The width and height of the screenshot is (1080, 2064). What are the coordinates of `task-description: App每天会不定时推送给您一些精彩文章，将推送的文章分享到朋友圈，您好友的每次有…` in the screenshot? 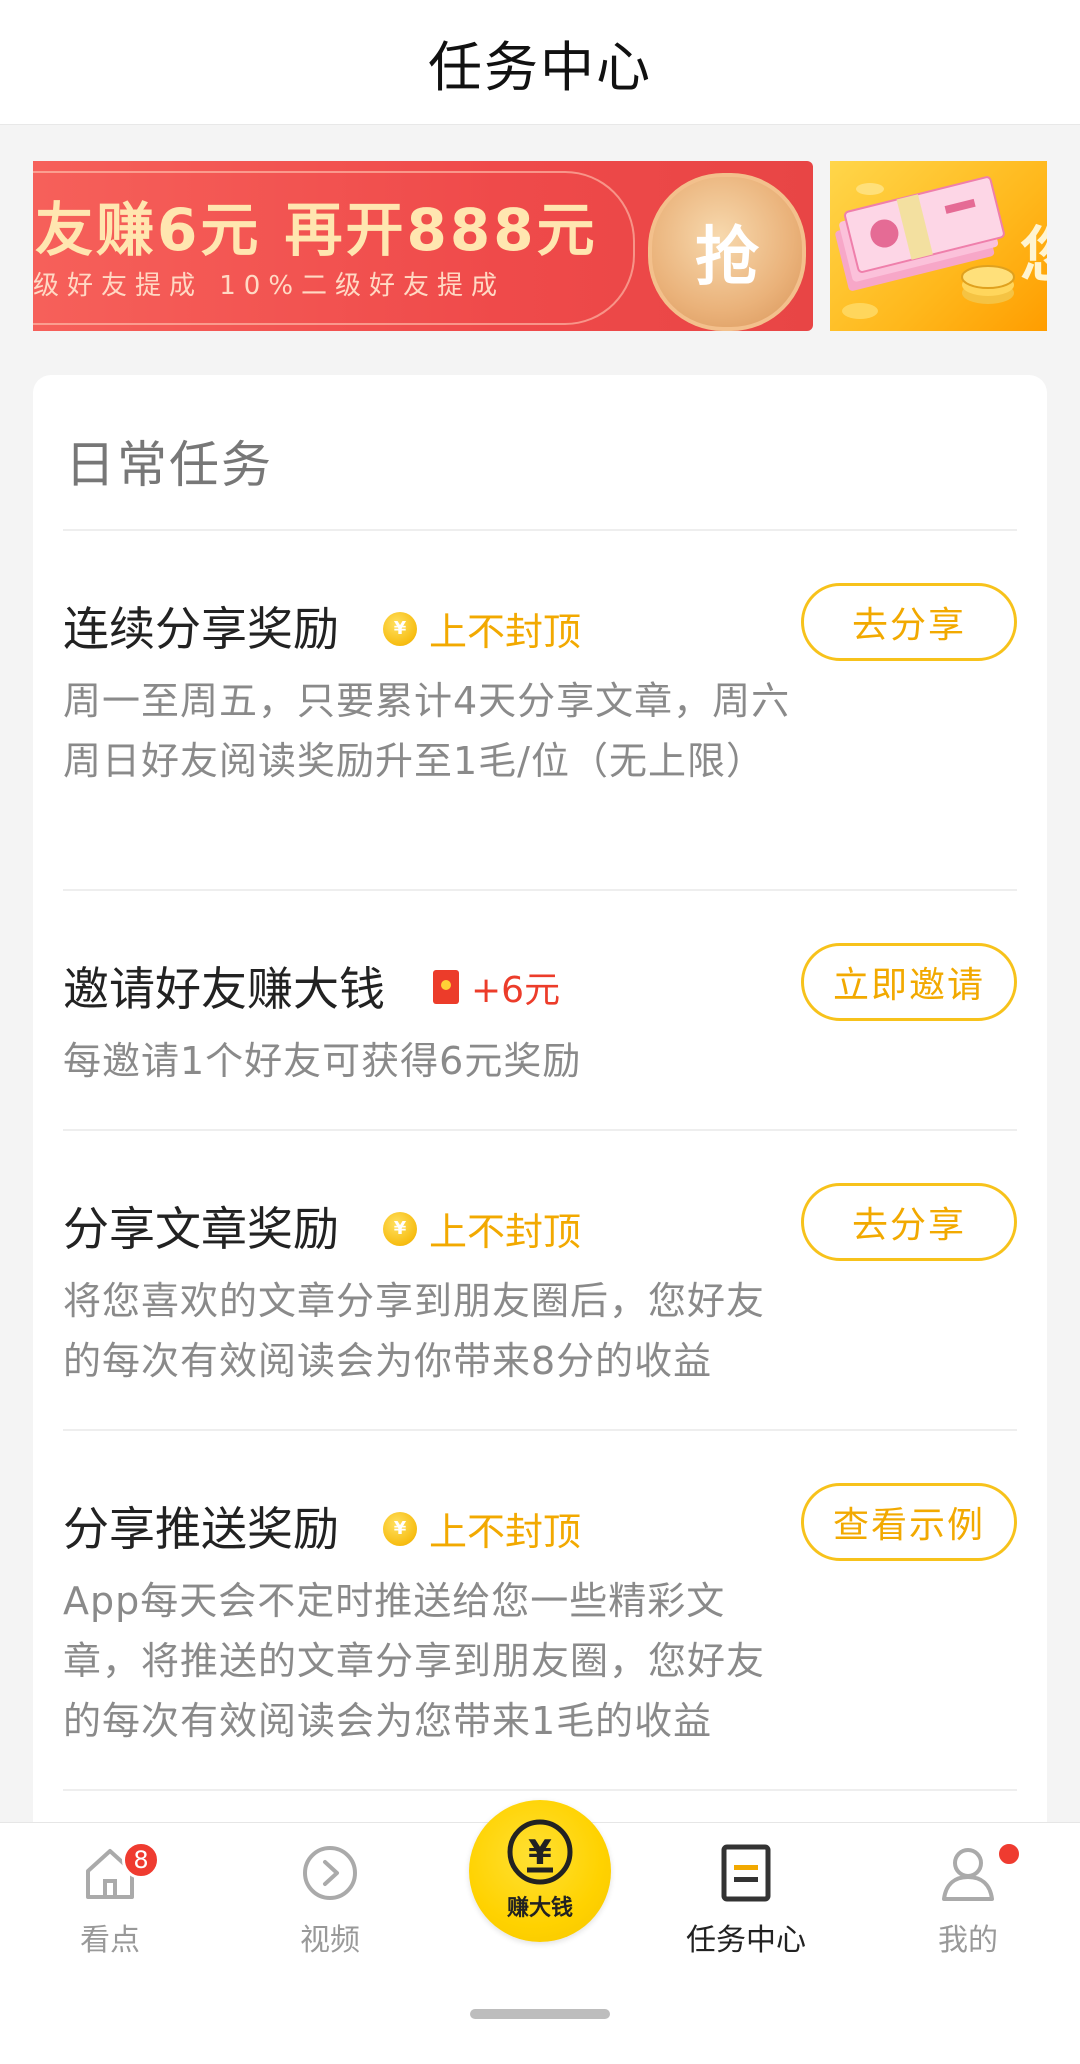 It's located at (414, 1661).